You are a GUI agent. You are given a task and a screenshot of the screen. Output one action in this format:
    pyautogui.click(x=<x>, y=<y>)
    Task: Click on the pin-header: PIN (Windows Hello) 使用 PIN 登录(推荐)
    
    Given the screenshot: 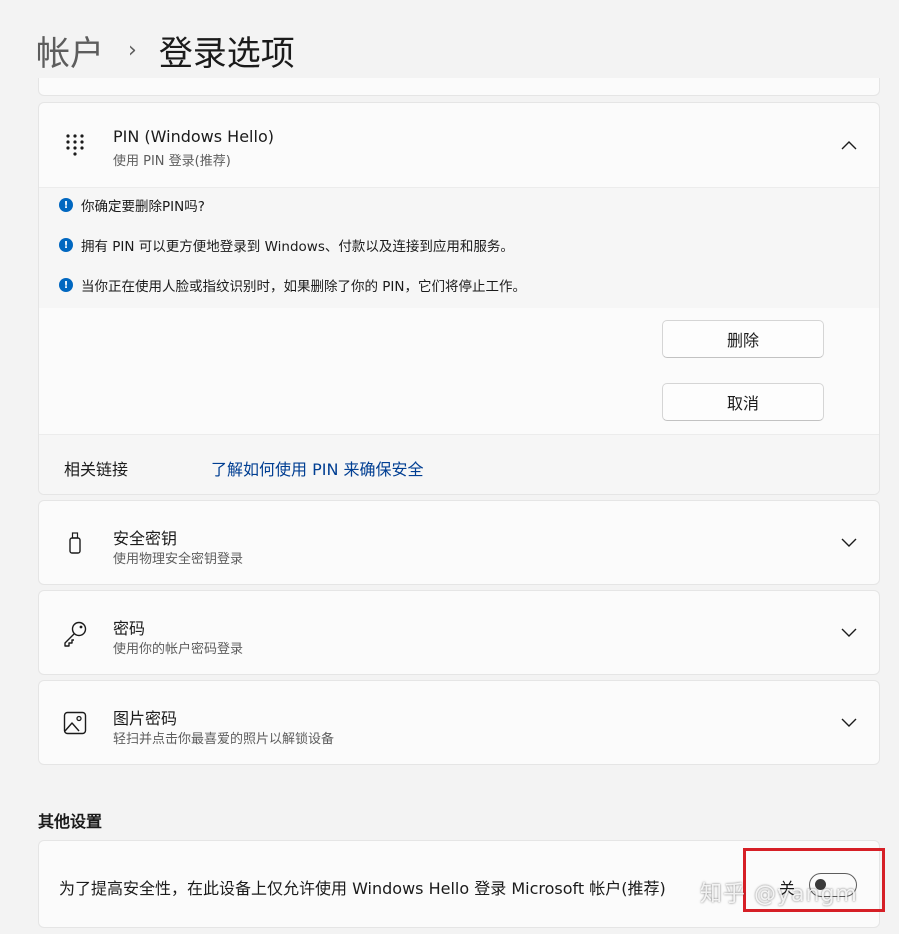 What is the action you would take?
    pyautogui.click(x=459, y=145)
    